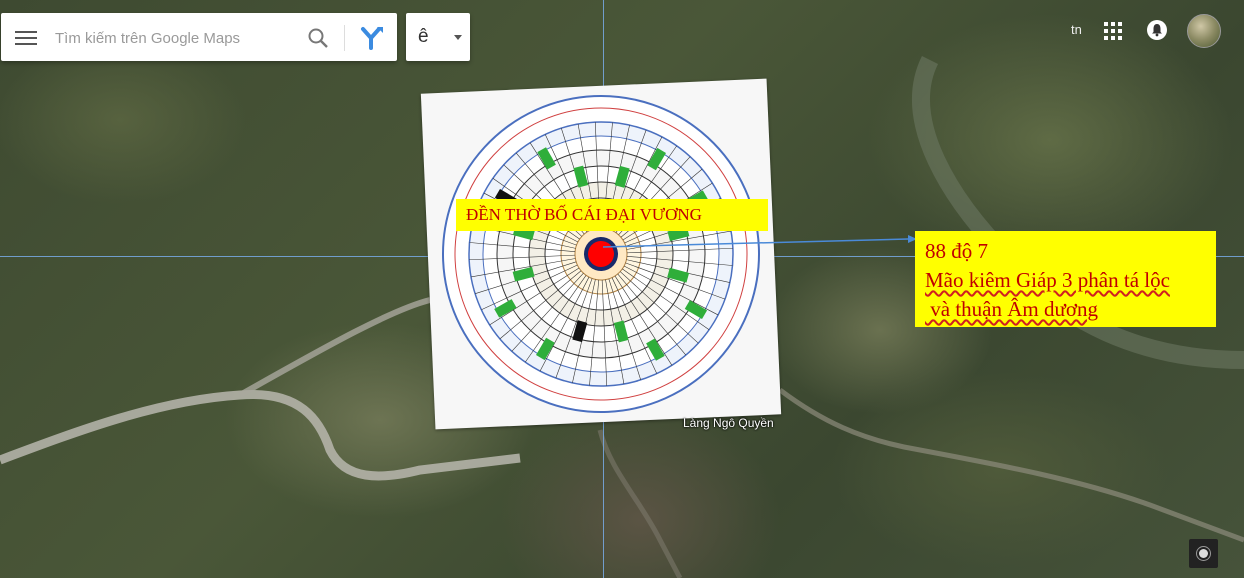 The height and width of the screenshot is (578, 1244). Describe the element at coordinates (1204, 31) in the screenshot. I see `avatar` at that location.